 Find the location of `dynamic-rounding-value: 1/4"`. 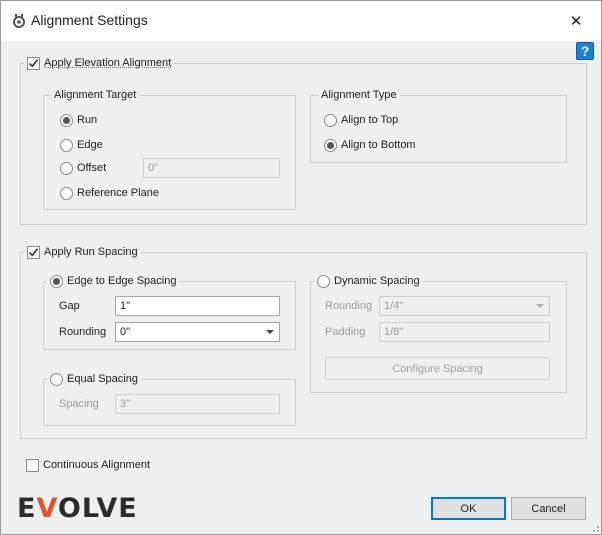

dynamic-rounding-value: 1/4" is located at coordinates (394, 306).